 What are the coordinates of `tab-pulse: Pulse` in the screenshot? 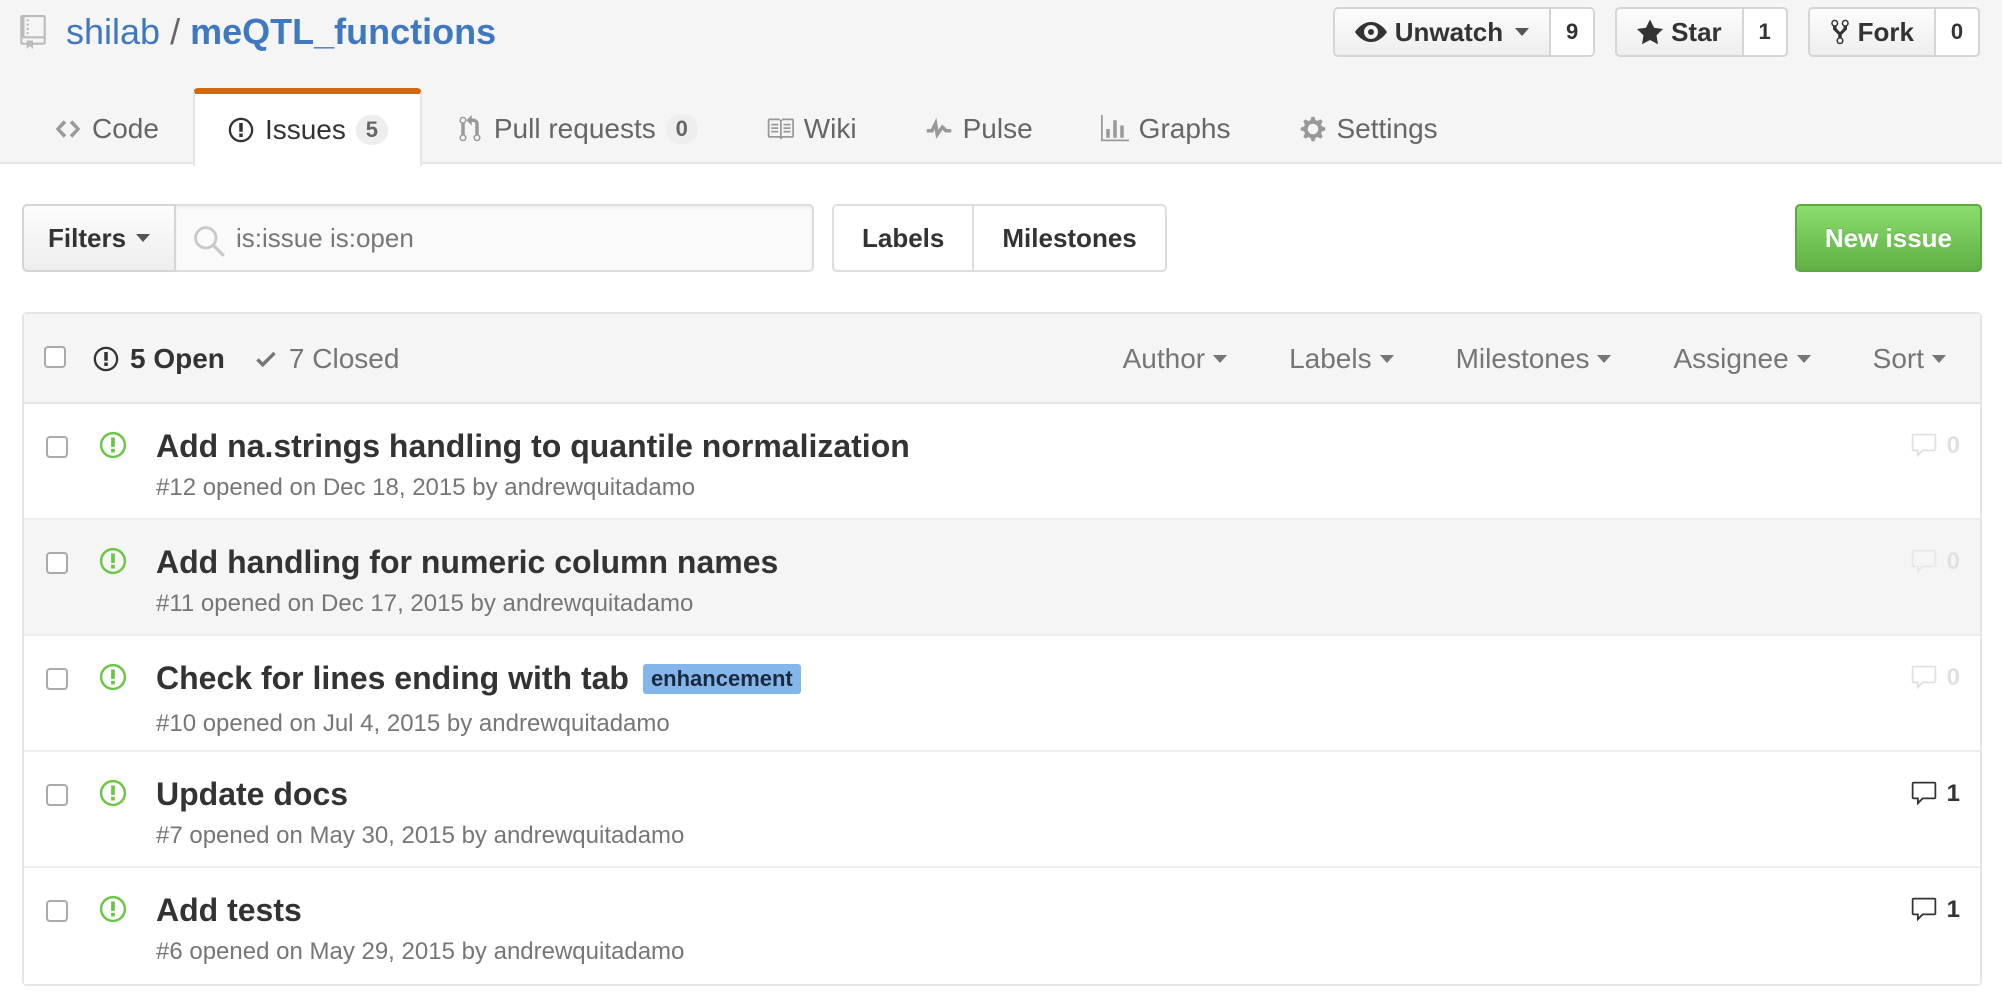 It's located at (979, 126).